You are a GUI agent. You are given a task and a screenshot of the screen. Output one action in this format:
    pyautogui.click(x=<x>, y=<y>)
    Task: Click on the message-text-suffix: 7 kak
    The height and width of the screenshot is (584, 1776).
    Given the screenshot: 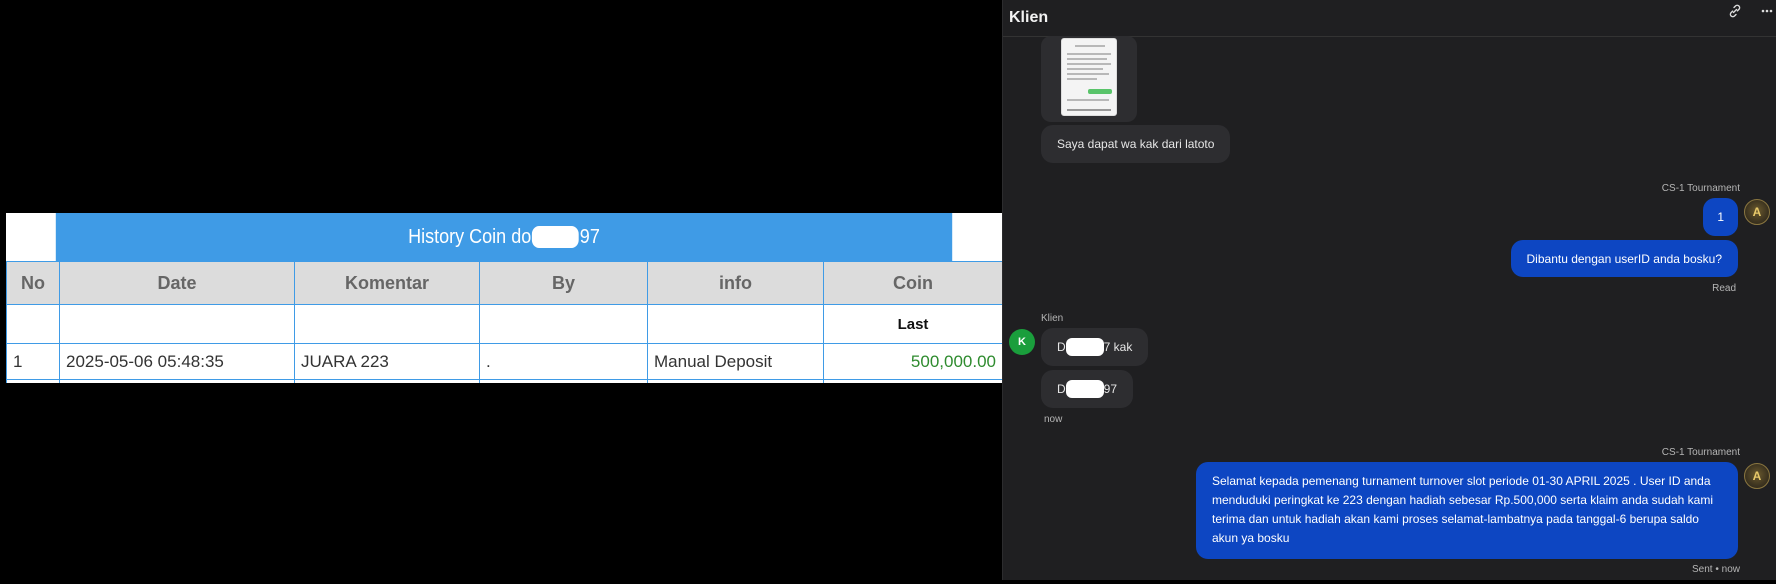 What is the action you would take?
    pyautogui.click(x=1118, y=347)
    